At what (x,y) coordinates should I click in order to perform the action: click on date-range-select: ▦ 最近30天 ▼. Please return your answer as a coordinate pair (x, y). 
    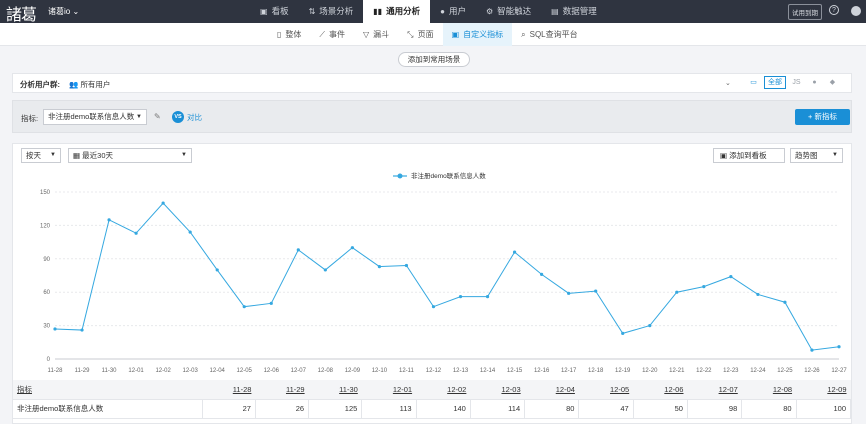
    Looking at the image, I should click on (130, 155).